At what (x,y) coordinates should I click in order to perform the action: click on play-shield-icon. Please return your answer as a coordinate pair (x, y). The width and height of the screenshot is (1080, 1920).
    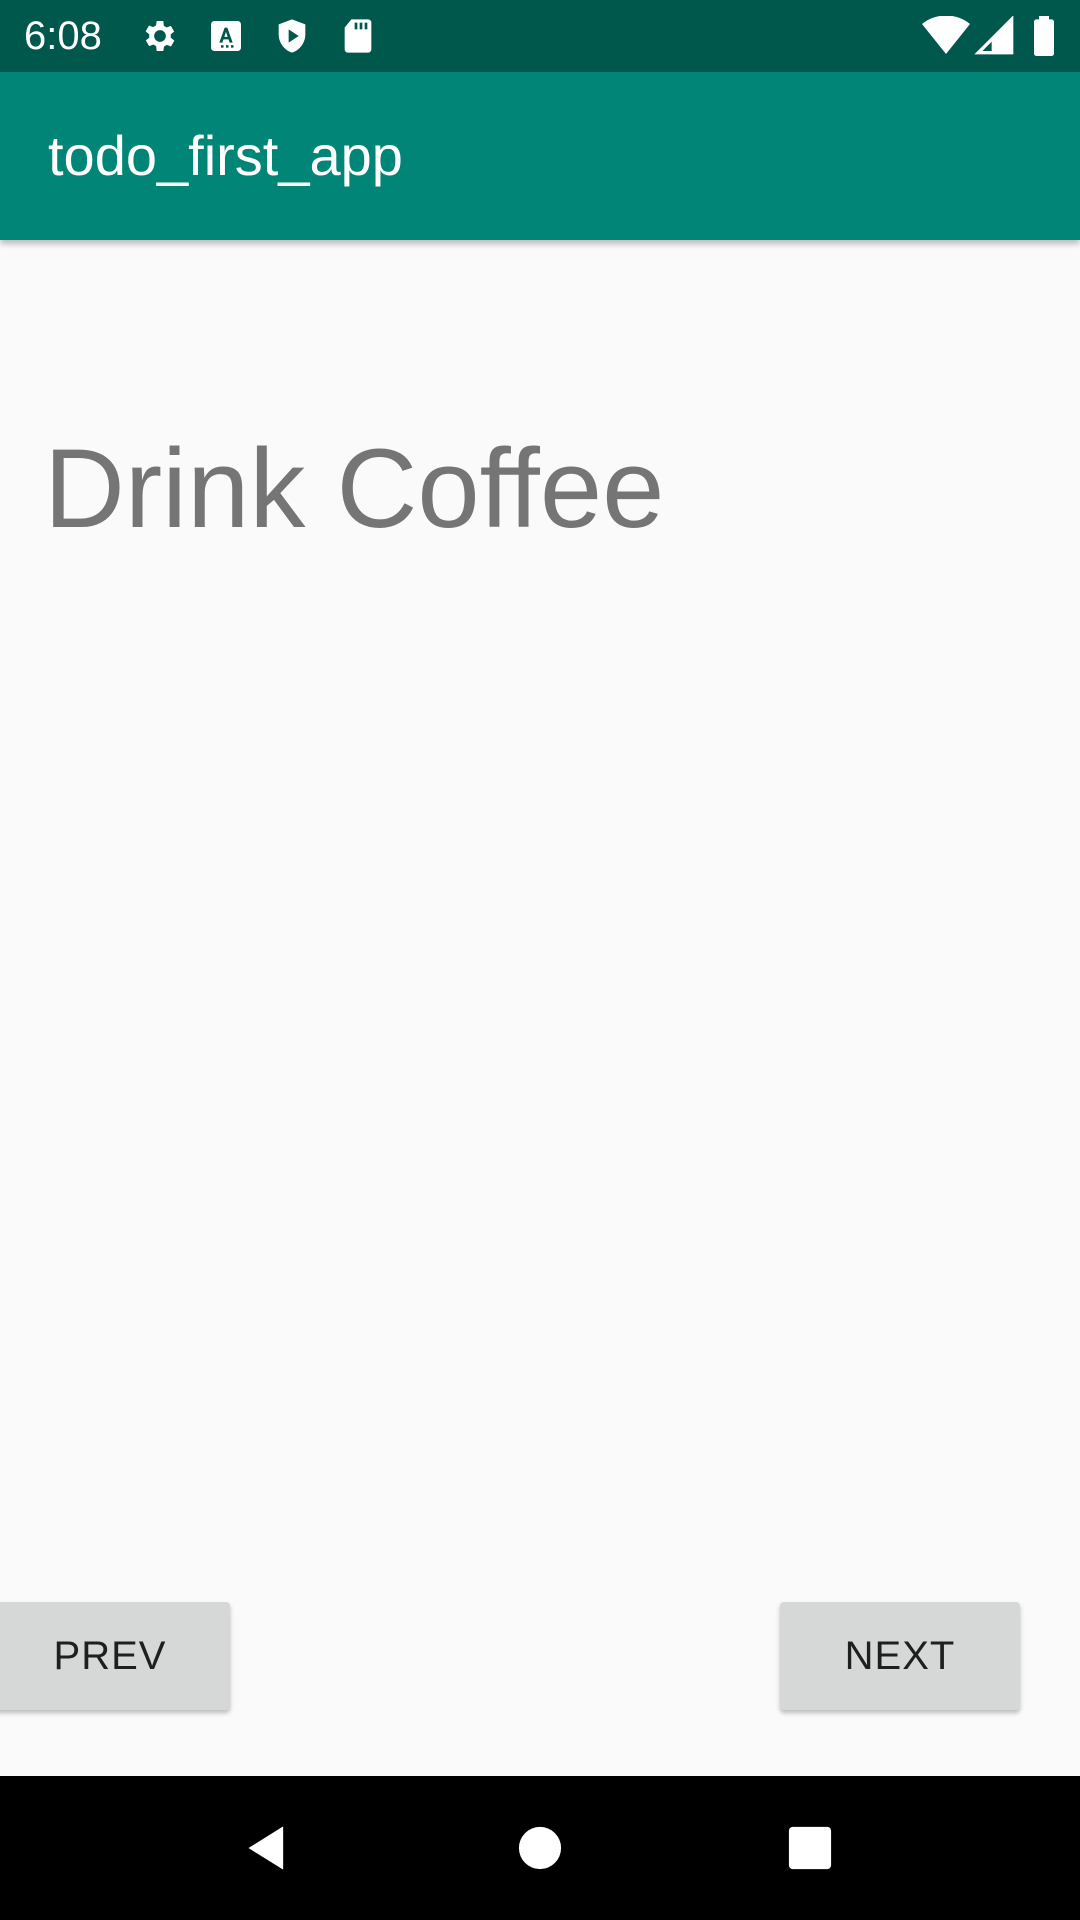
    Looking at the image, I should click on (292, 36).